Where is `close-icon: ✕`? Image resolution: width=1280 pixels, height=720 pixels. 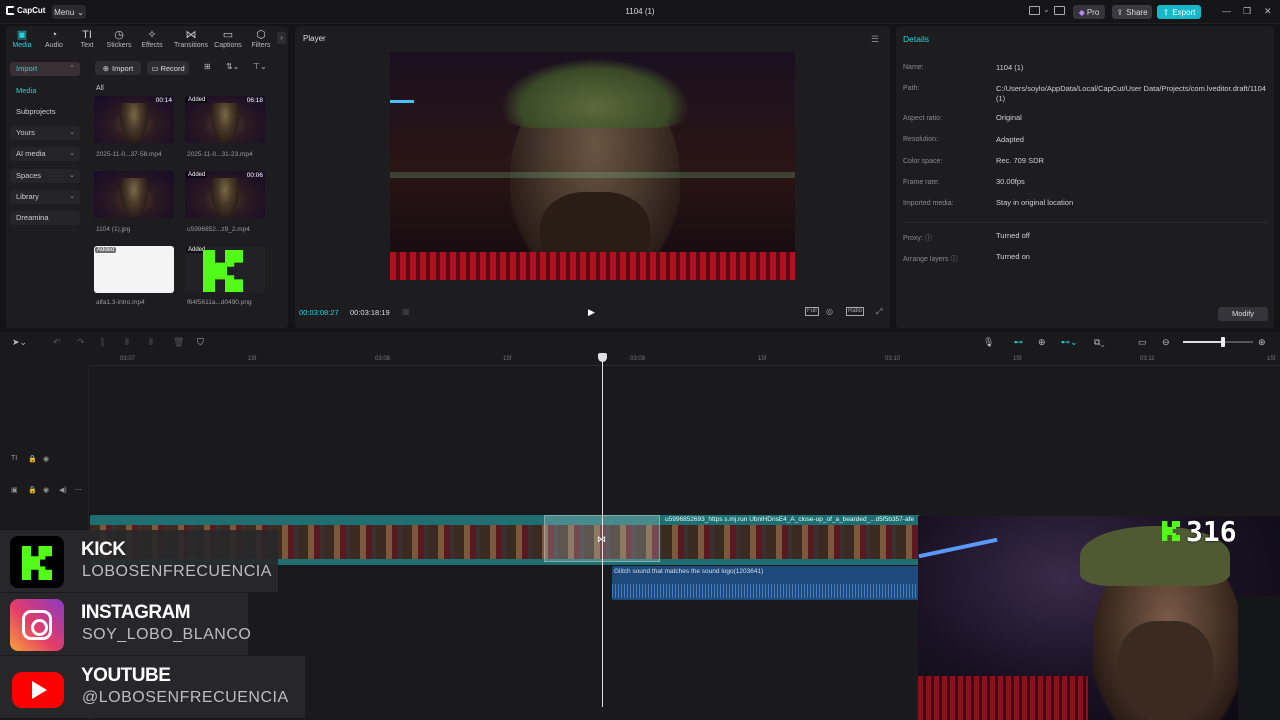 close-icon: ✕ is located at coordinates (1268, 11).